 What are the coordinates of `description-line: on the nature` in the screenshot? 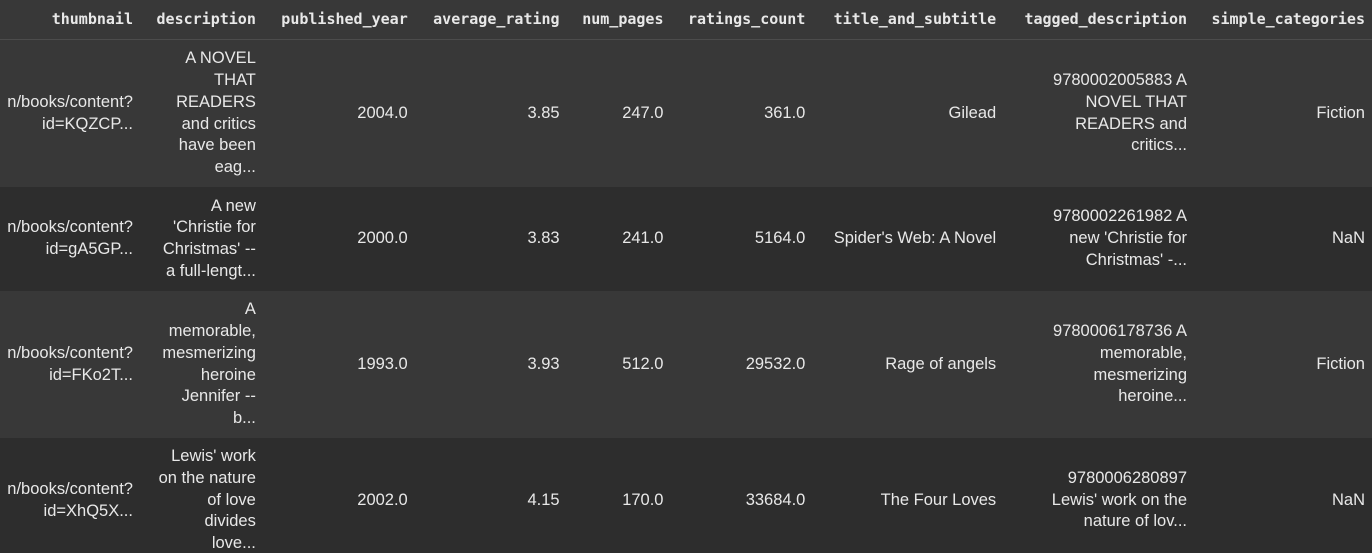 It's located at (207, 477).